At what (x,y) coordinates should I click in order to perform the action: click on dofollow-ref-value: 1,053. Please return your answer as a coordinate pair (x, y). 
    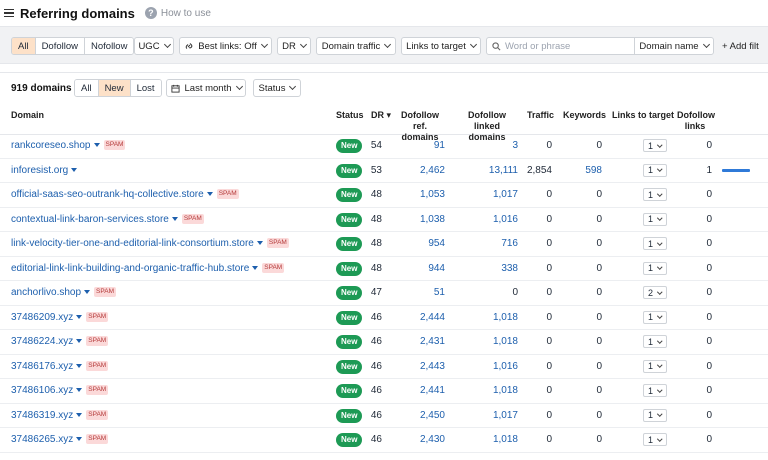
    Looking at the image, I should click on (420, 195).